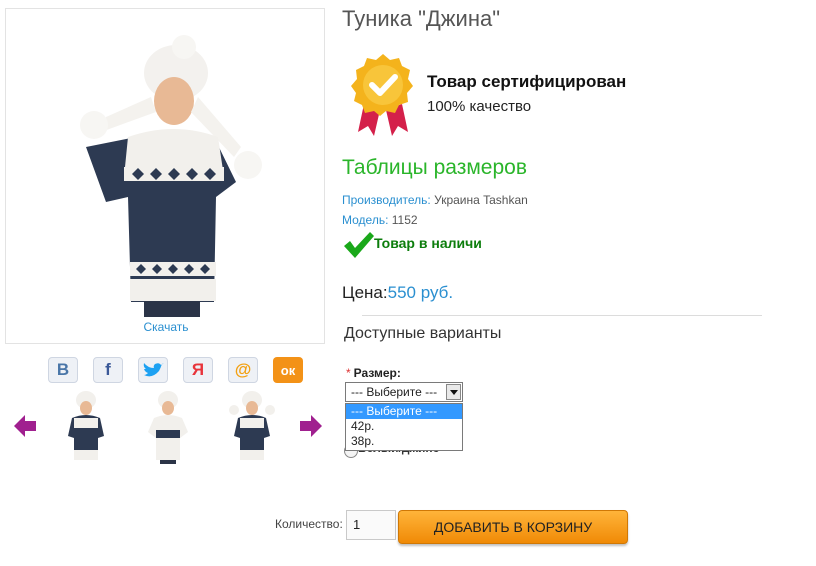 The height and width of the screenshot is (566, 816). Describe the element at coordinates (481, 200) in the screenshot. I see `manufacturer-value: Украина Tashkan` at that location.